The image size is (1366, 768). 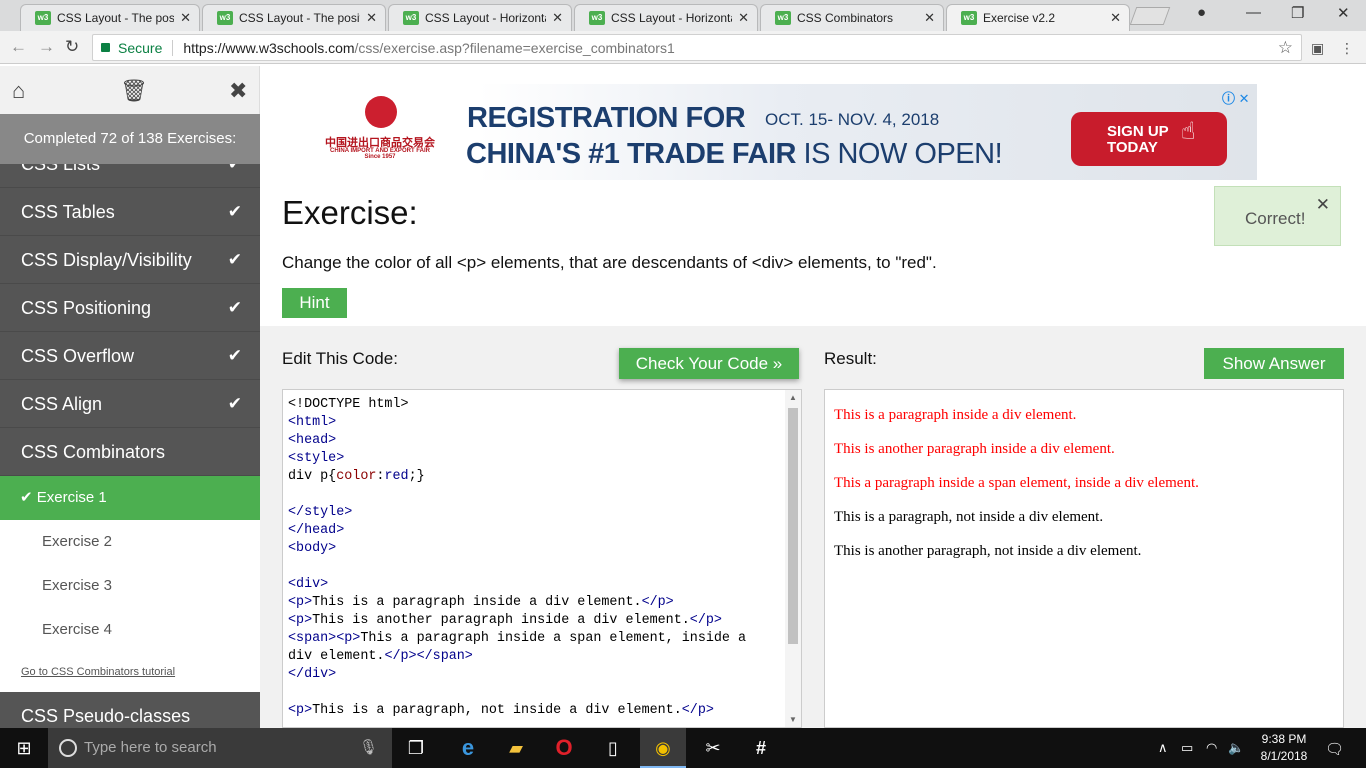 What do you see at coordinates (380, 154) in the screenshot?
I see `ad-org-name-en: CHINA IMPORT AND EXPORT FAIR Since 1957` at bounding box center [380, 154].